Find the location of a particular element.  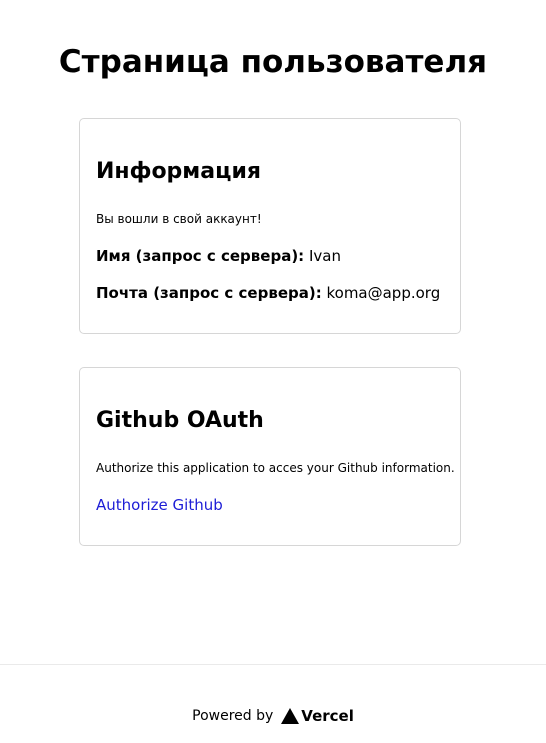

name-value: Ivan is located at coordinates (324, 256).